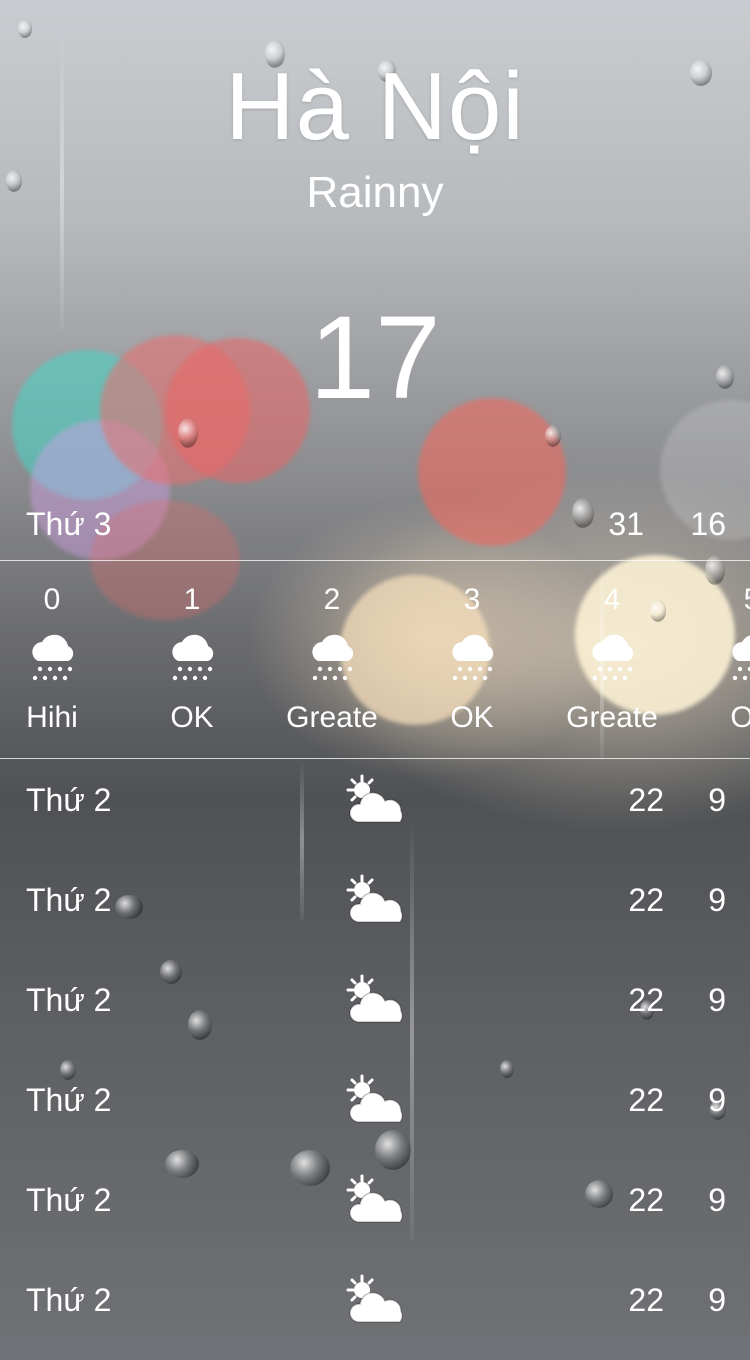 This screenshot has width=750, height=1360. Describe the element at coordinates (375, 758) in the screenshot. I see `hourly-bottom-divider` at that location.